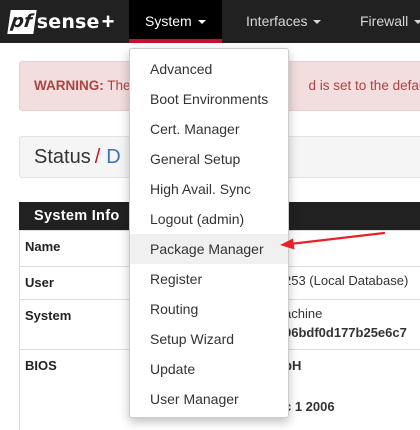  What do you see at coordinates (345, 332) in the screenshot?
I see `row-value-system-line2: 96bdf0d177b25e6c7` at bounding box center [345, 332].